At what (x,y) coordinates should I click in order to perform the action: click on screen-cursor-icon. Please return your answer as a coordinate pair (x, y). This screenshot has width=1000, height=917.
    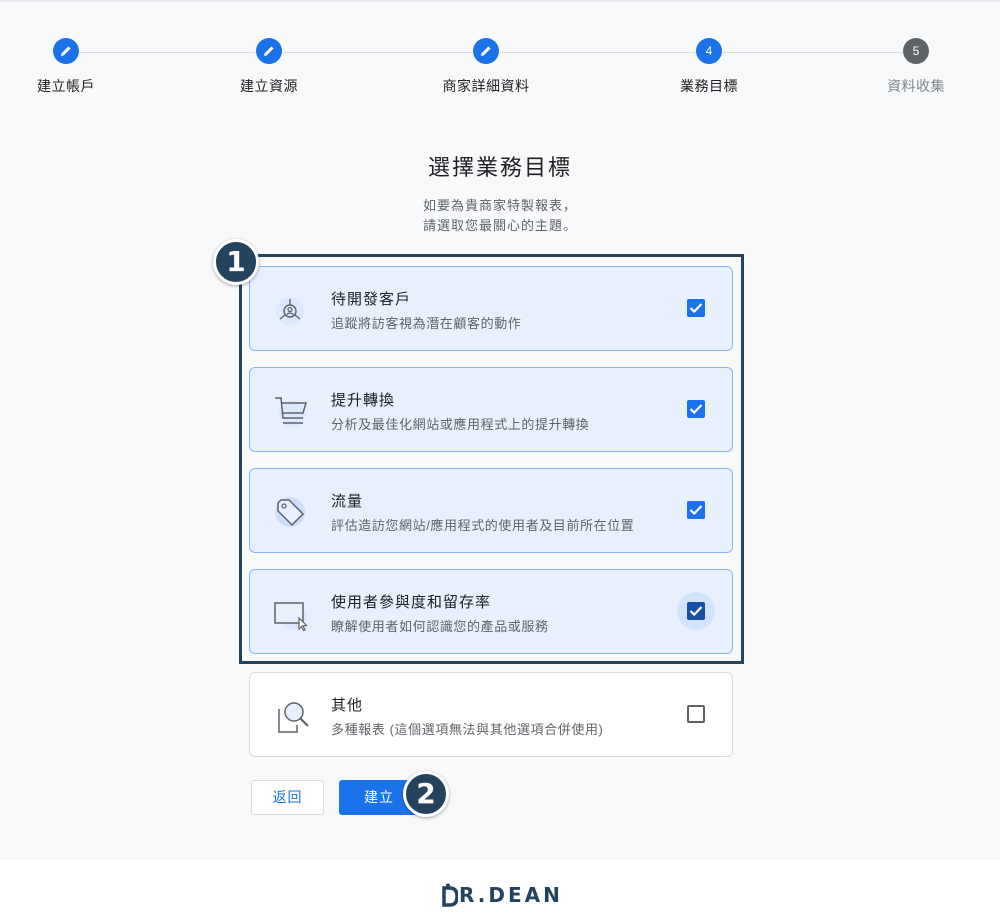
    Looking at the image, I should click on (291, 617).